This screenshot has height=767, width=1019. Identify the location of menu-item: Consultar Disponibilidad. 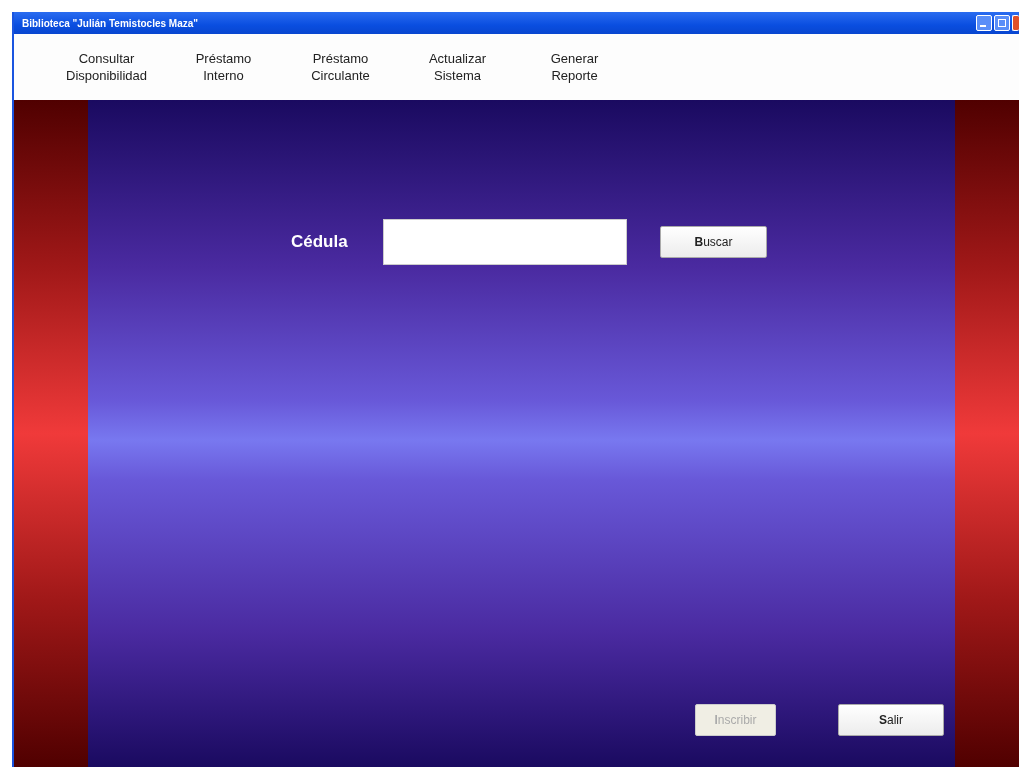
(106, 67).